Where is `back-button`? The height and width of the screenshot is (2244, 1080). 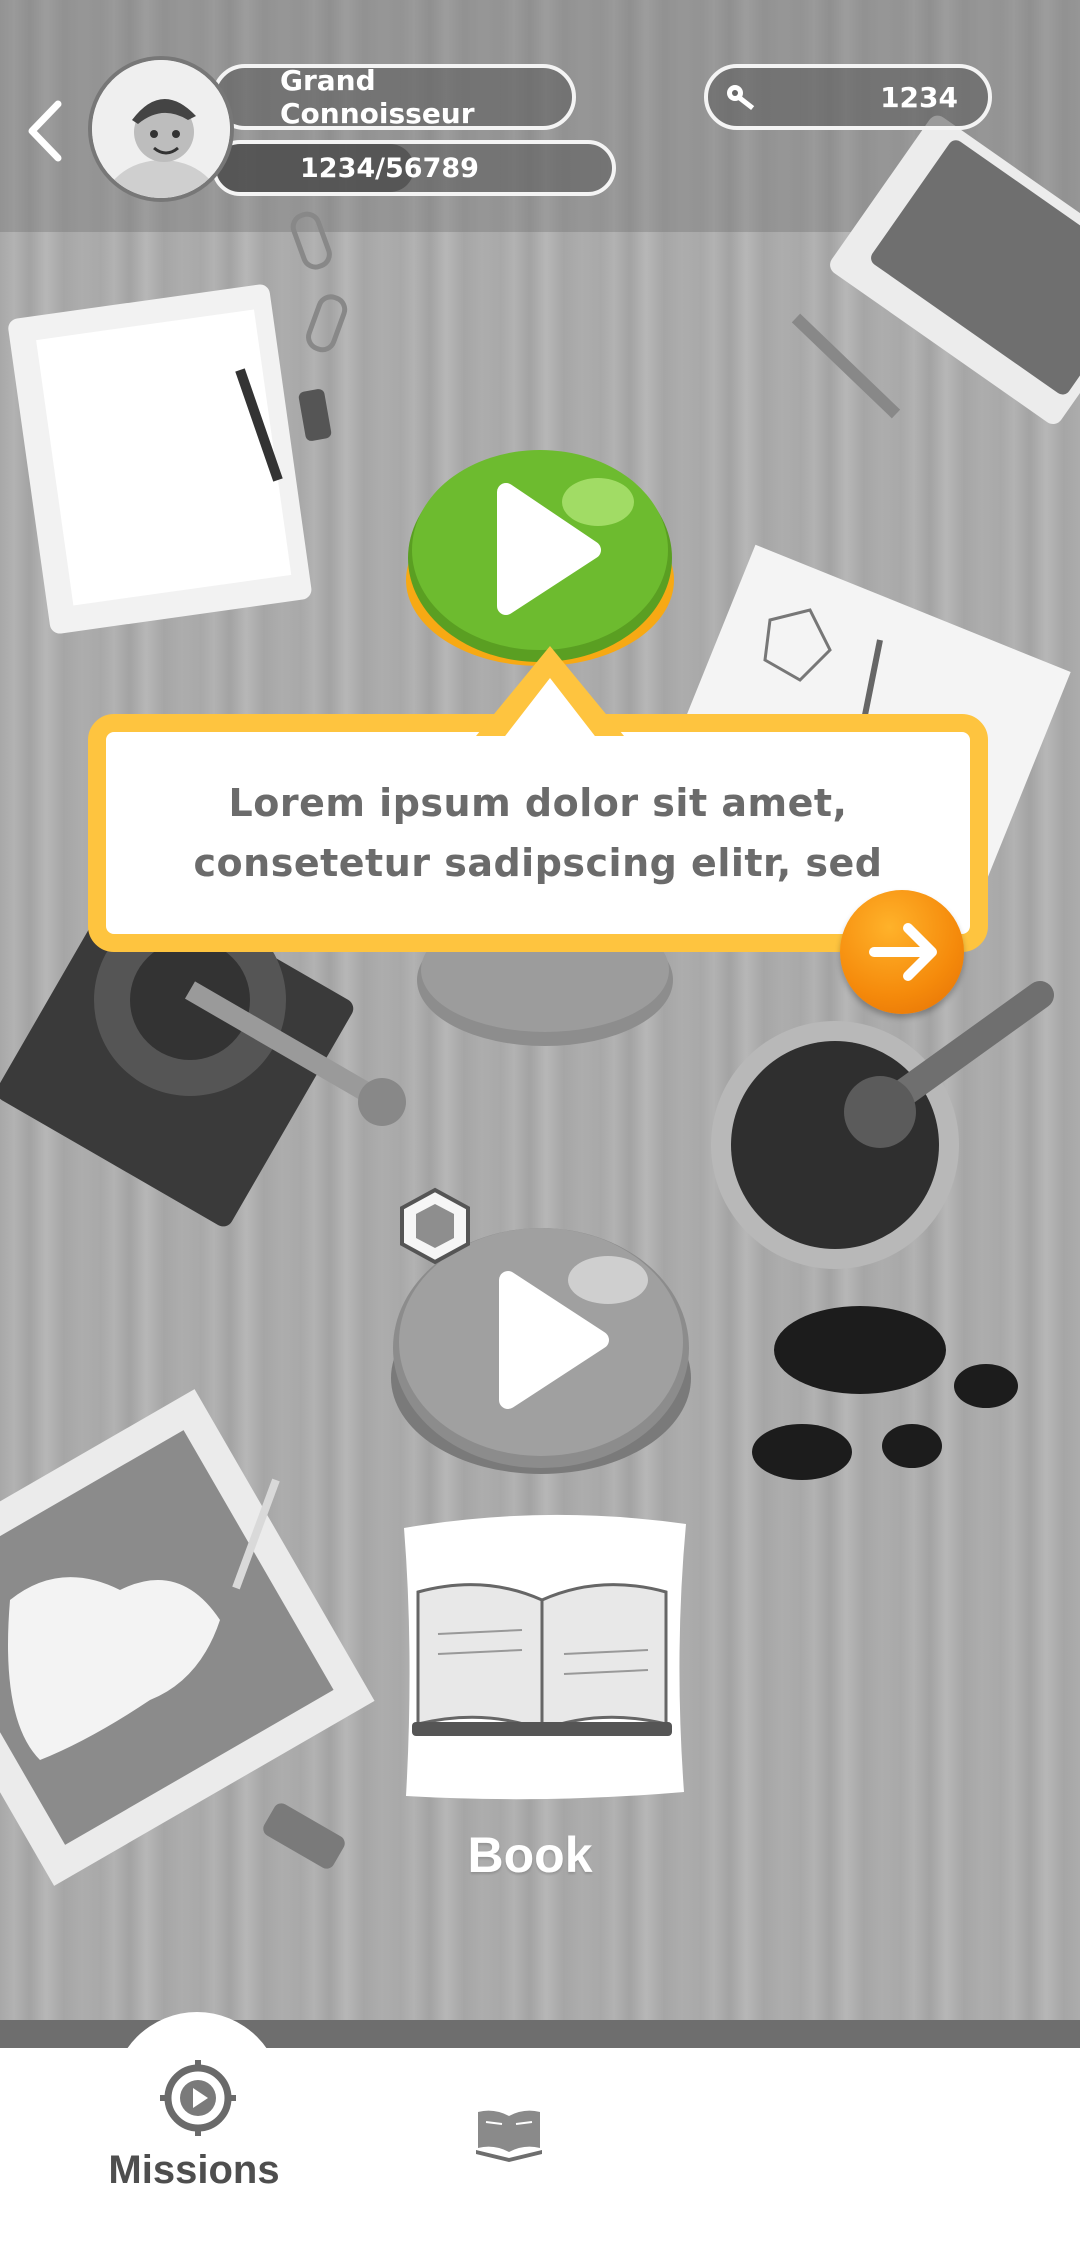 back-button is located at coordinates (47, 131).